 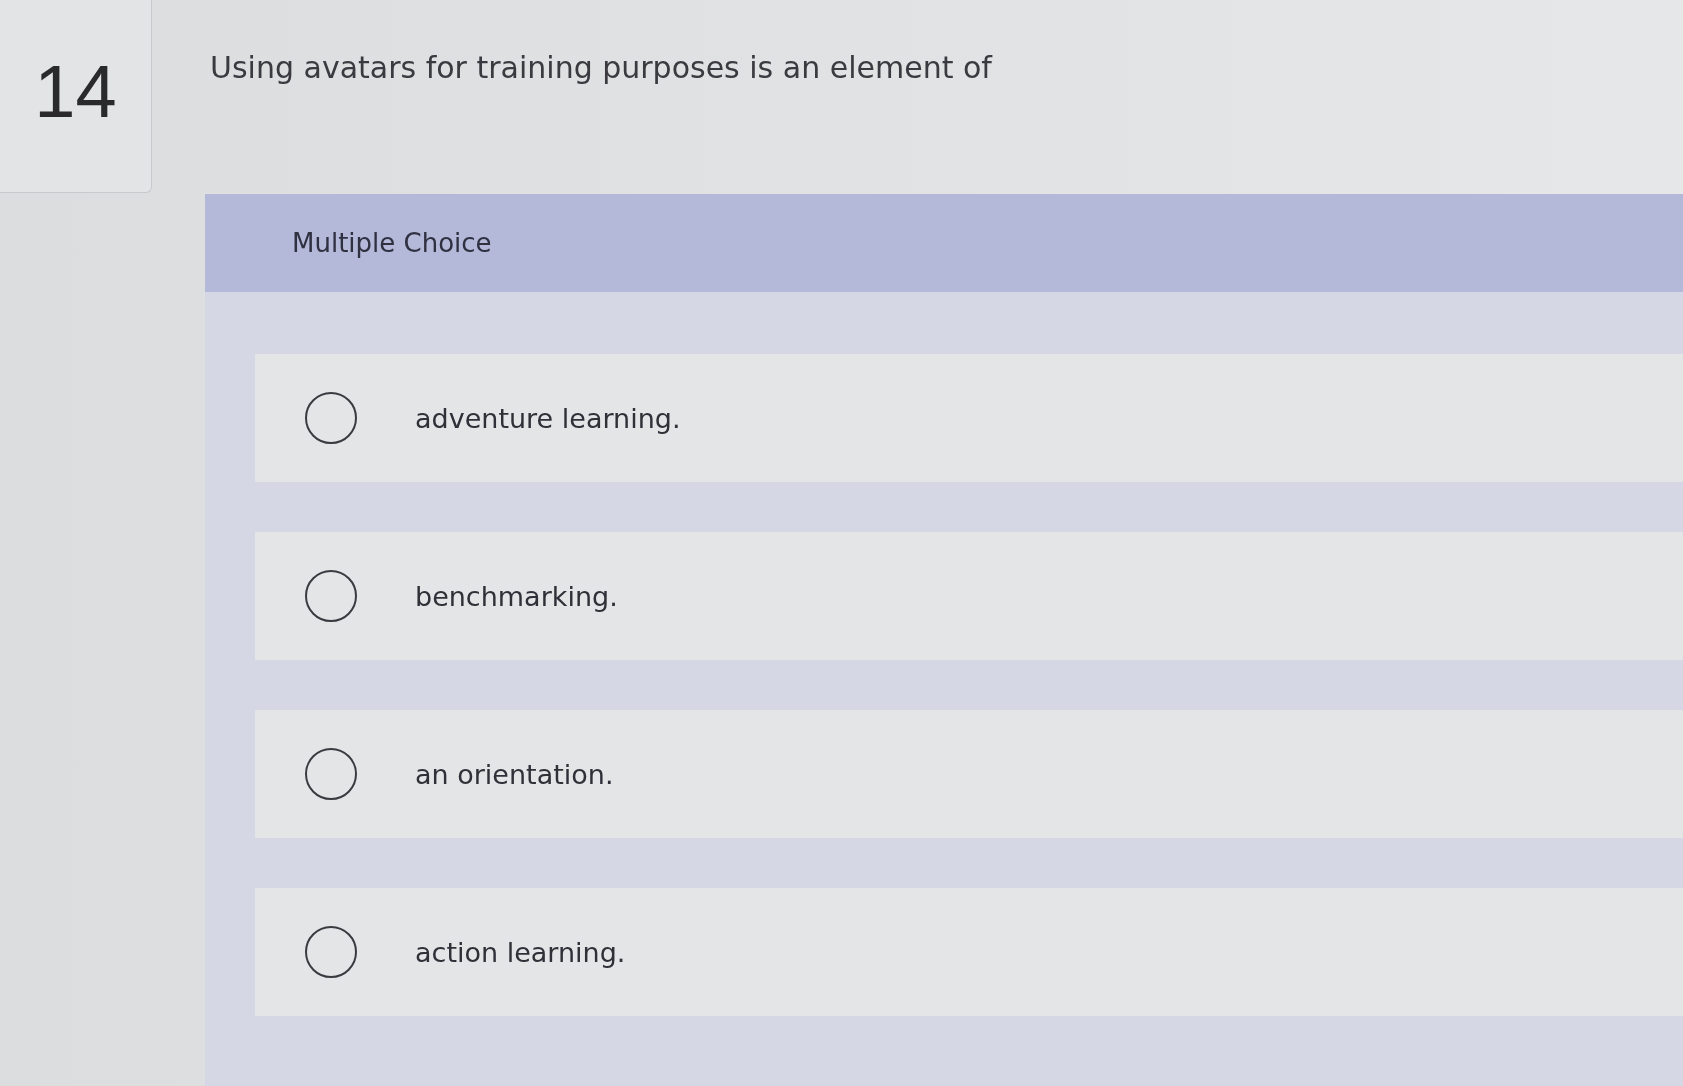 I want to click on answer-option: an orientation., so click(x=969, y=774).